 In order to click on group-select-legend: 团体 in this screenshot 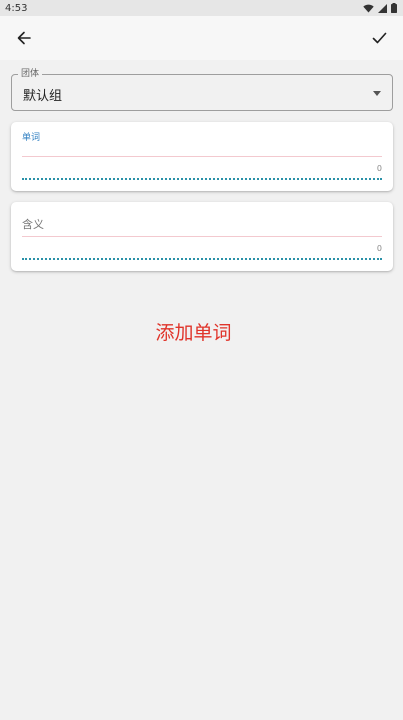, I will do `click(30, 74)`.